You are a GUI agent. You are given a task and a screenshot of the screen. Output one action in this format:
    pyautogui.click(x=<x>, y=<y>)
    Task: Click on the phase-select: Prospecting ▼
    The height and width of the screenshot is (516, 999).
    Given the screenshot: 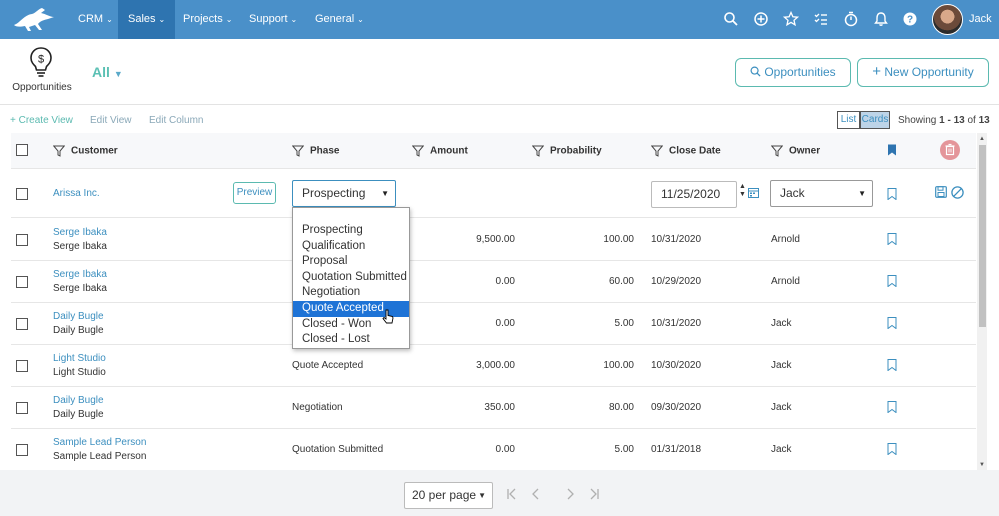 What is the action you would take?
    pyautogui.click(x=344, y=193)
    